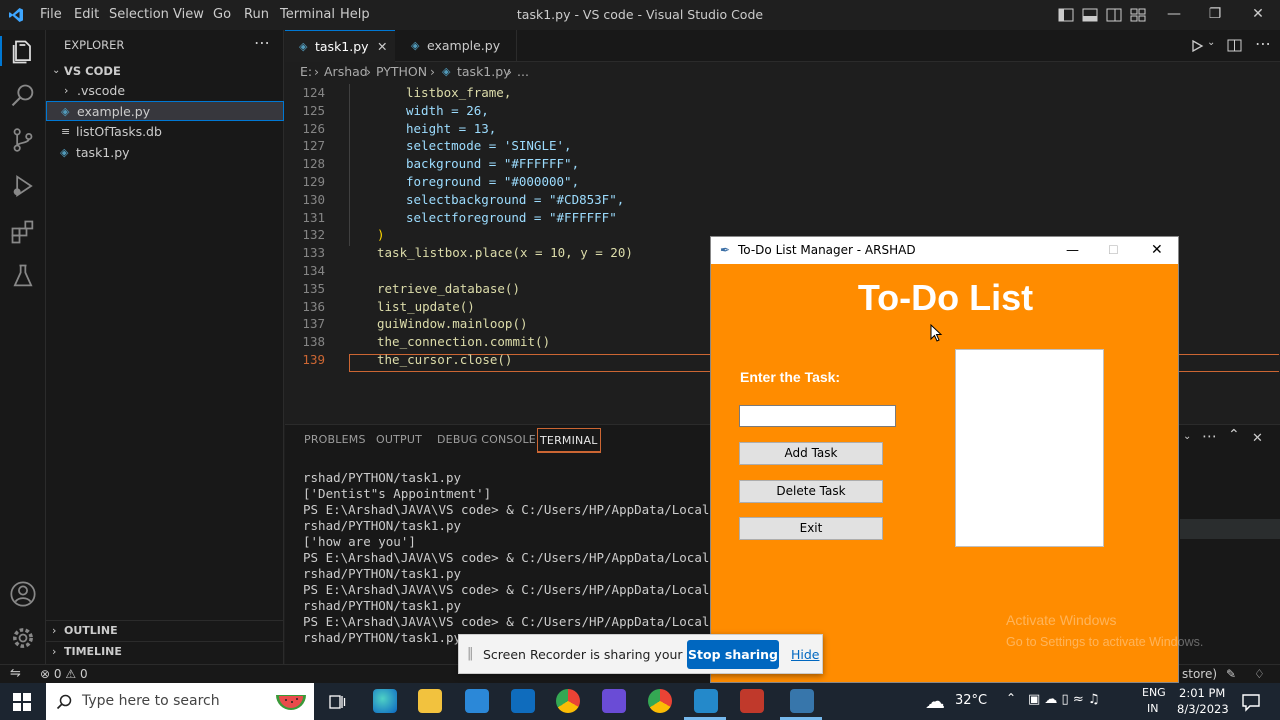 The height and width of the screenshot is (720, 1280). What do you see at coordinates (457, 46) in the screenshot?
I see `tab-example-py: ◈ example.py` at bounding box center [457, 46].